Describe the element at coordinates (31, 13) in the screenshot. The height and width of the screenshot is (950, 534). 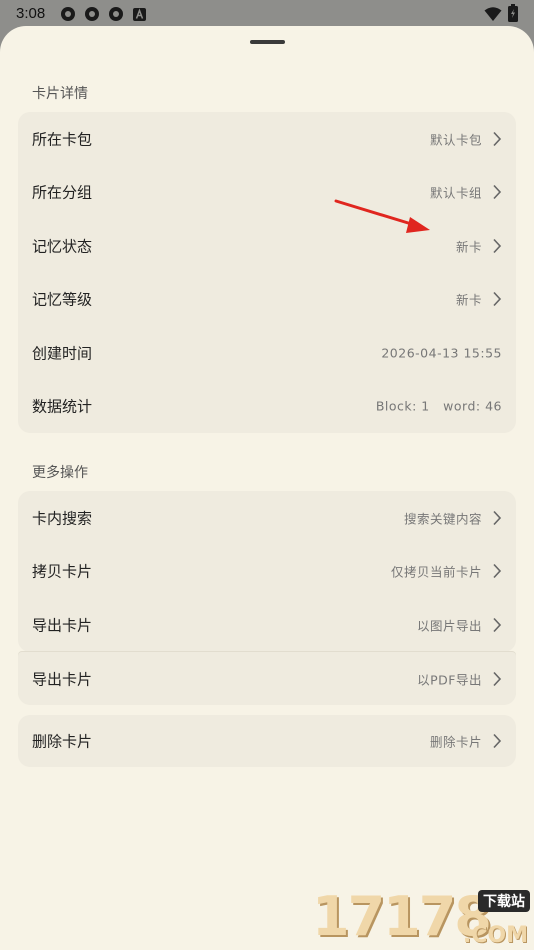
I see `status-time: 3:08` at that location.